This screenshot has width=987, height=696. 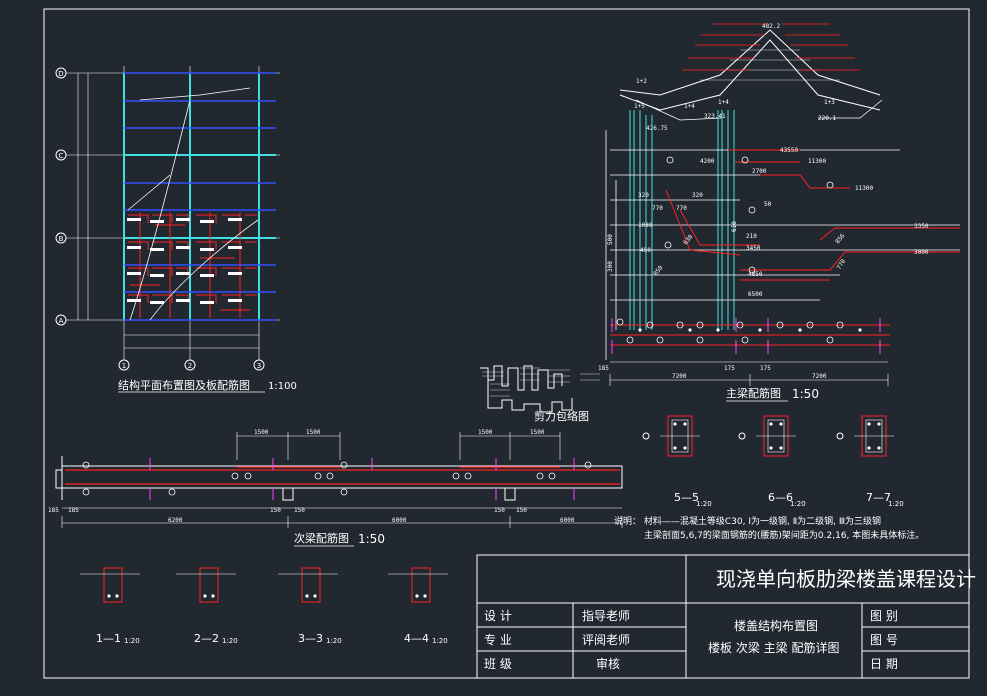 I want to click on dim-text: 43550, so click(x=789, y=150).